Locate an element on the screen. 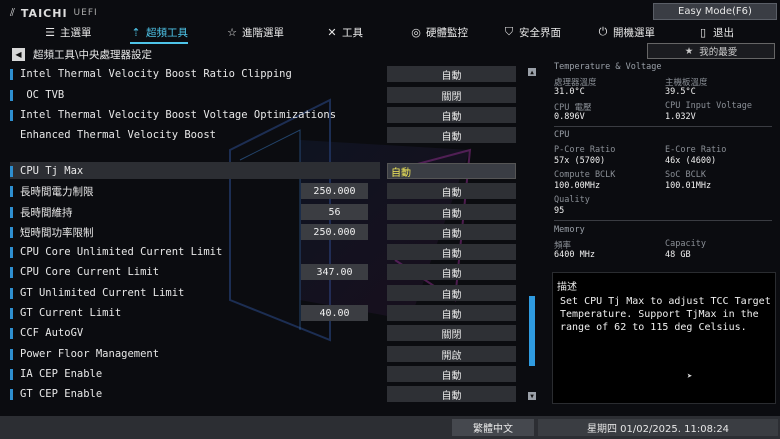  soc-bclk-value: 100.01MHz is located at coordinates (688, 186).